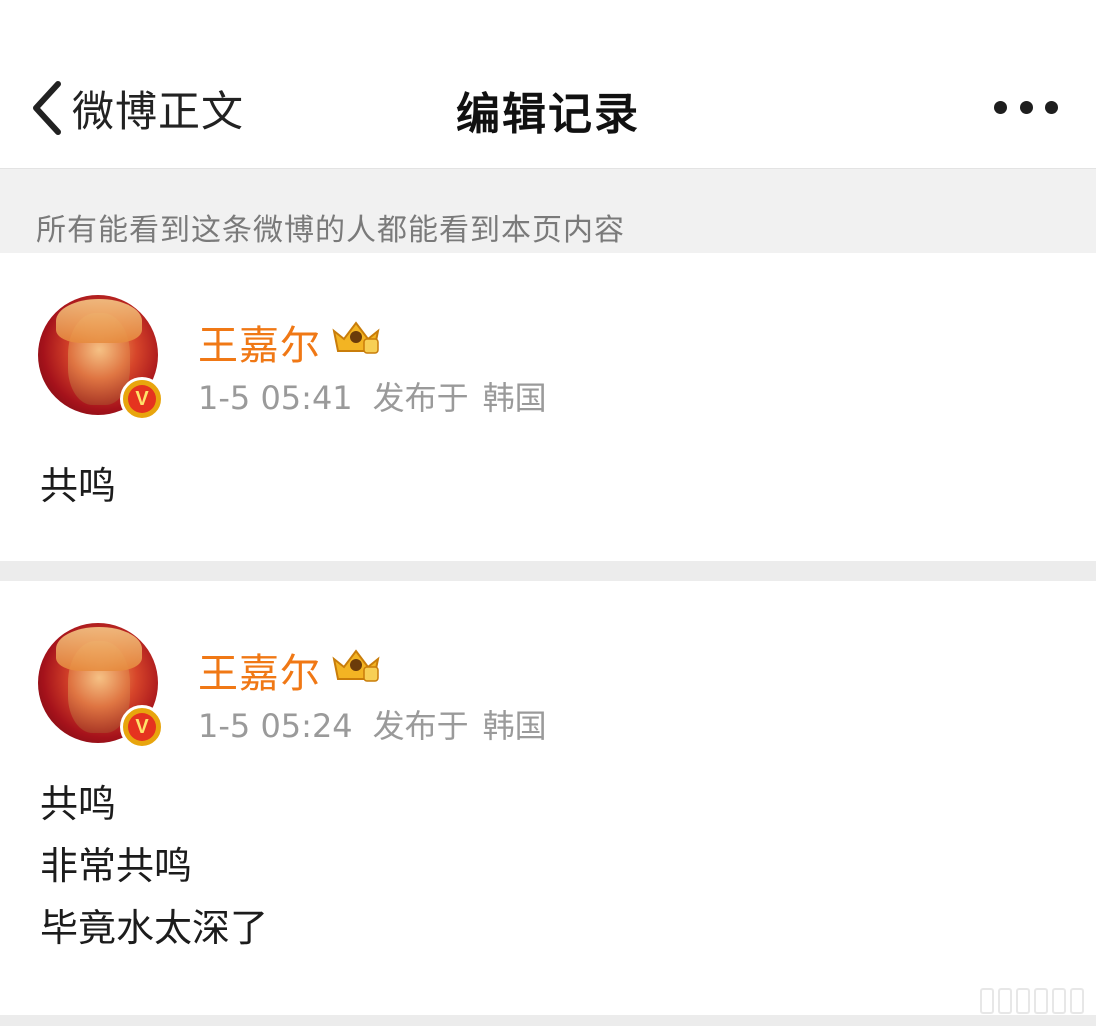 The height and width of the screenshot is (1026, 1096). I want to click on post-meta: 1-5 05:41 发布于 韩国, so click(372, 396).